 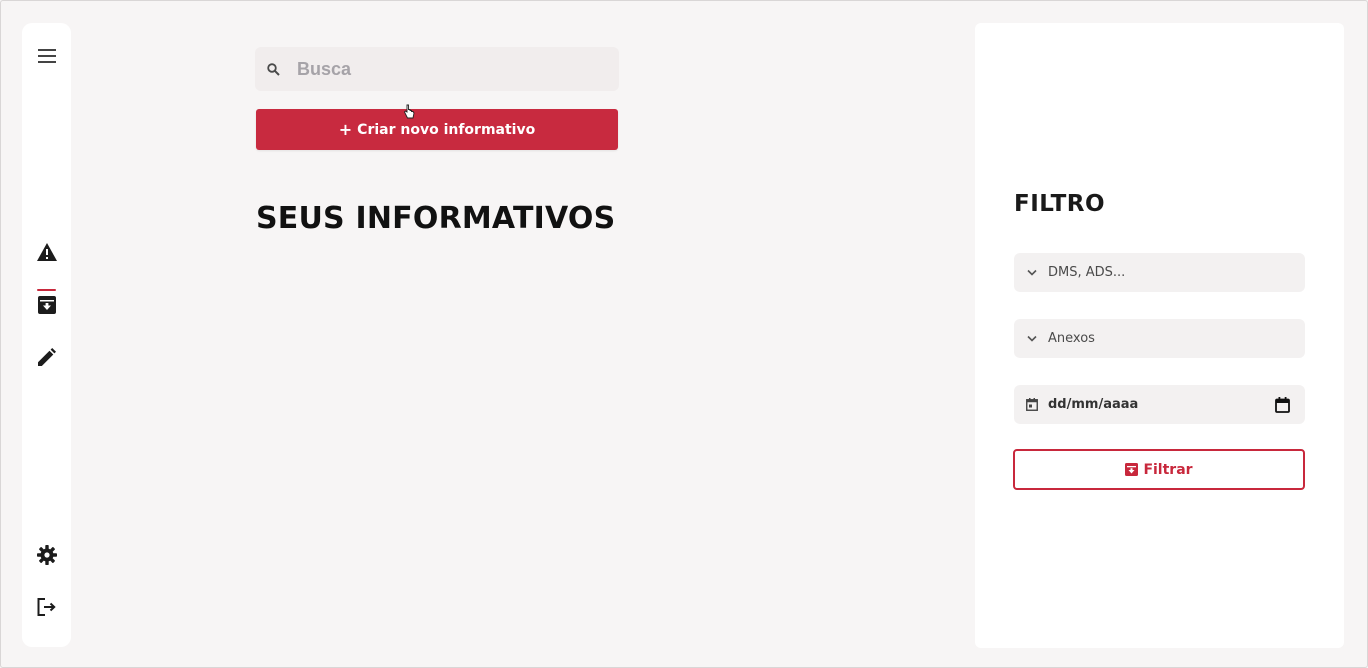 I want to click on calendar-icon, so click(x=1282, y=405).